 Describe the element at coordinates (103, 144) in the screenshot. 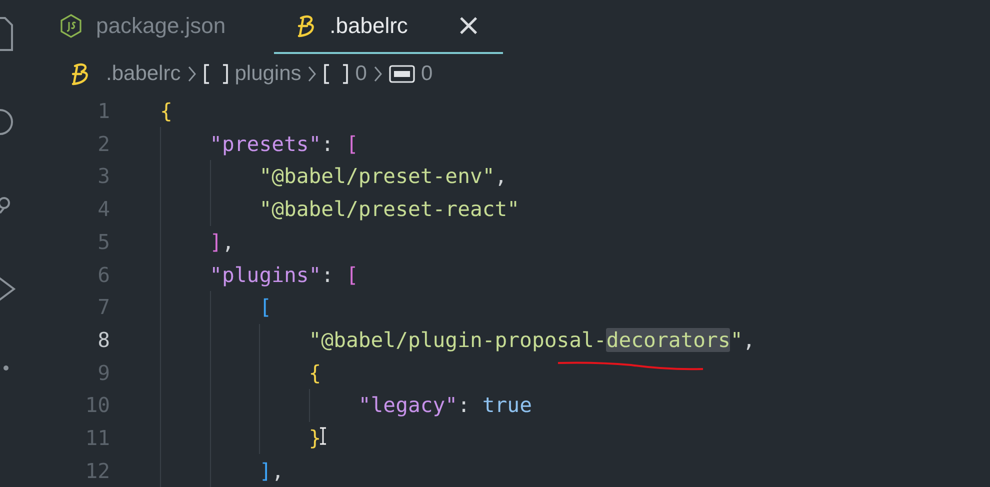

I see `line-number: 2` at that location.